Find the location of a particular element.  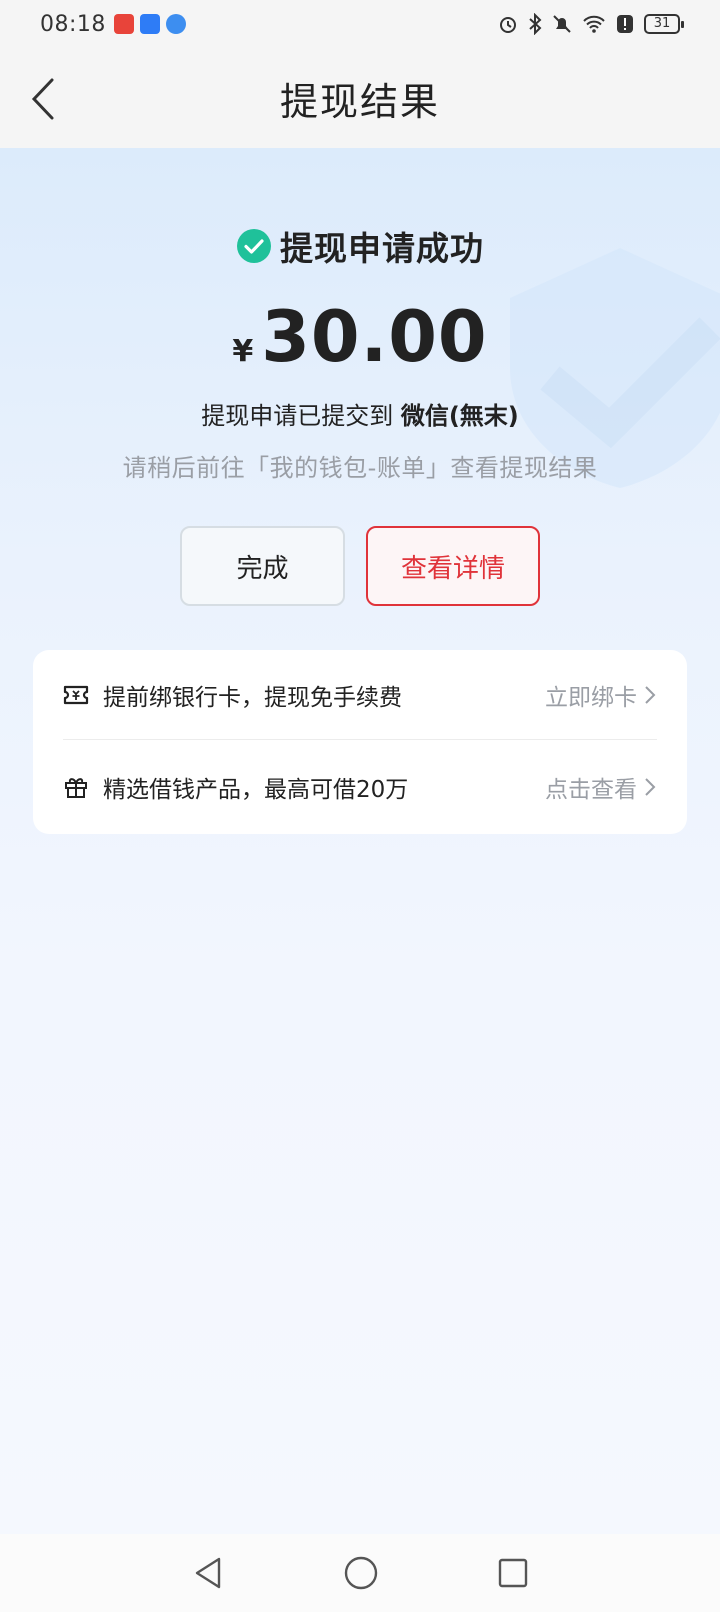

submitted-prefix: 提现申请已提交到 is located at coordinates (301, 416).